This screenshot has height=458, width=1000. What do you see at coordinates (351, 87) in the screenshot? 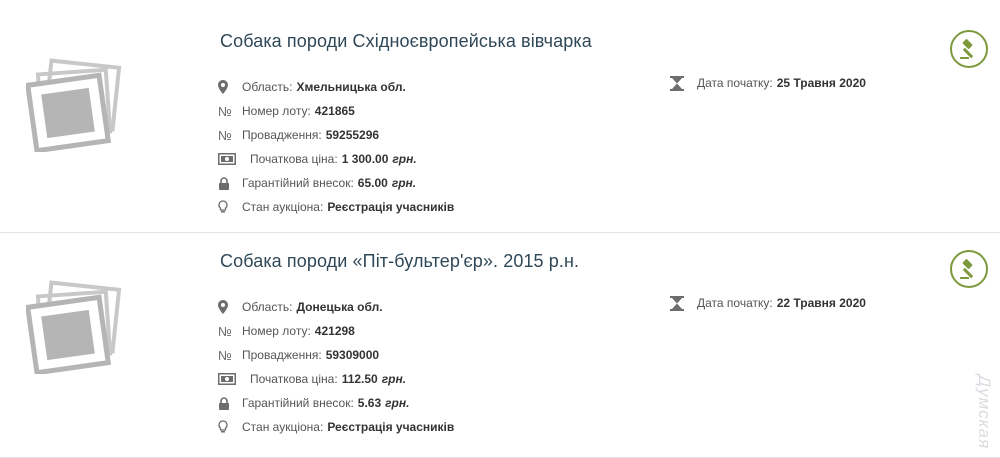
I see `region-value: Хмельницька обл.` at bounding box center [351, 87].